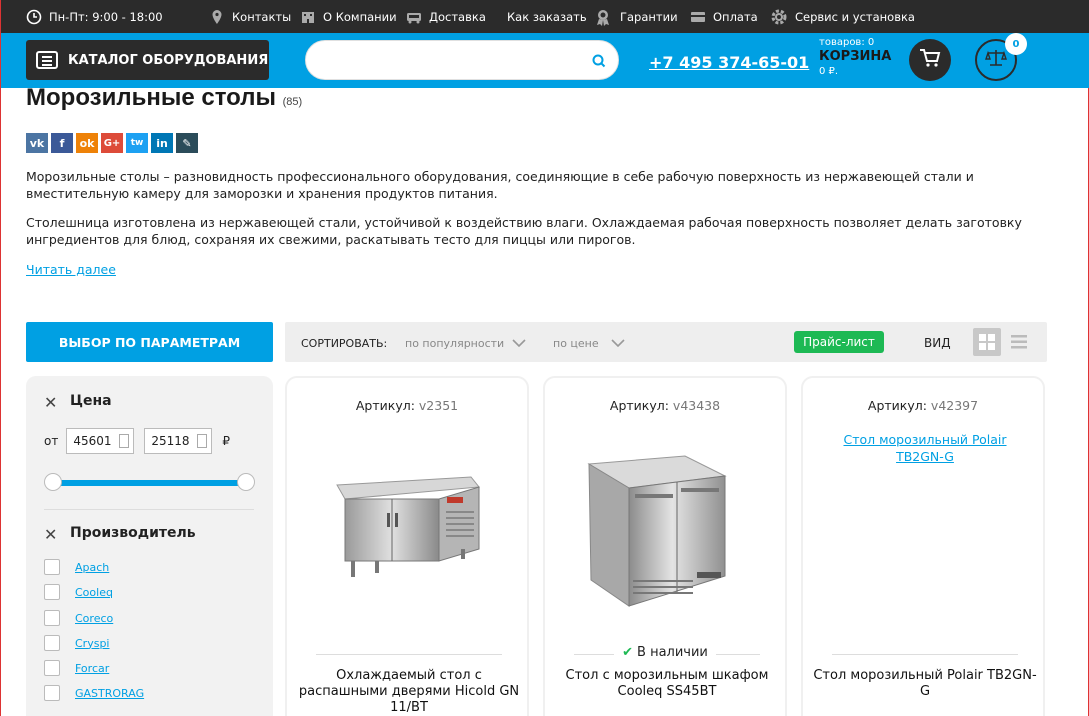 This screenshot has height=716, width=1089. Describe the element at coordinates (667, 684) in the screenshot. I see `product-name: Стол с морозильным шкафом Cooleq SS45BT` at that location.